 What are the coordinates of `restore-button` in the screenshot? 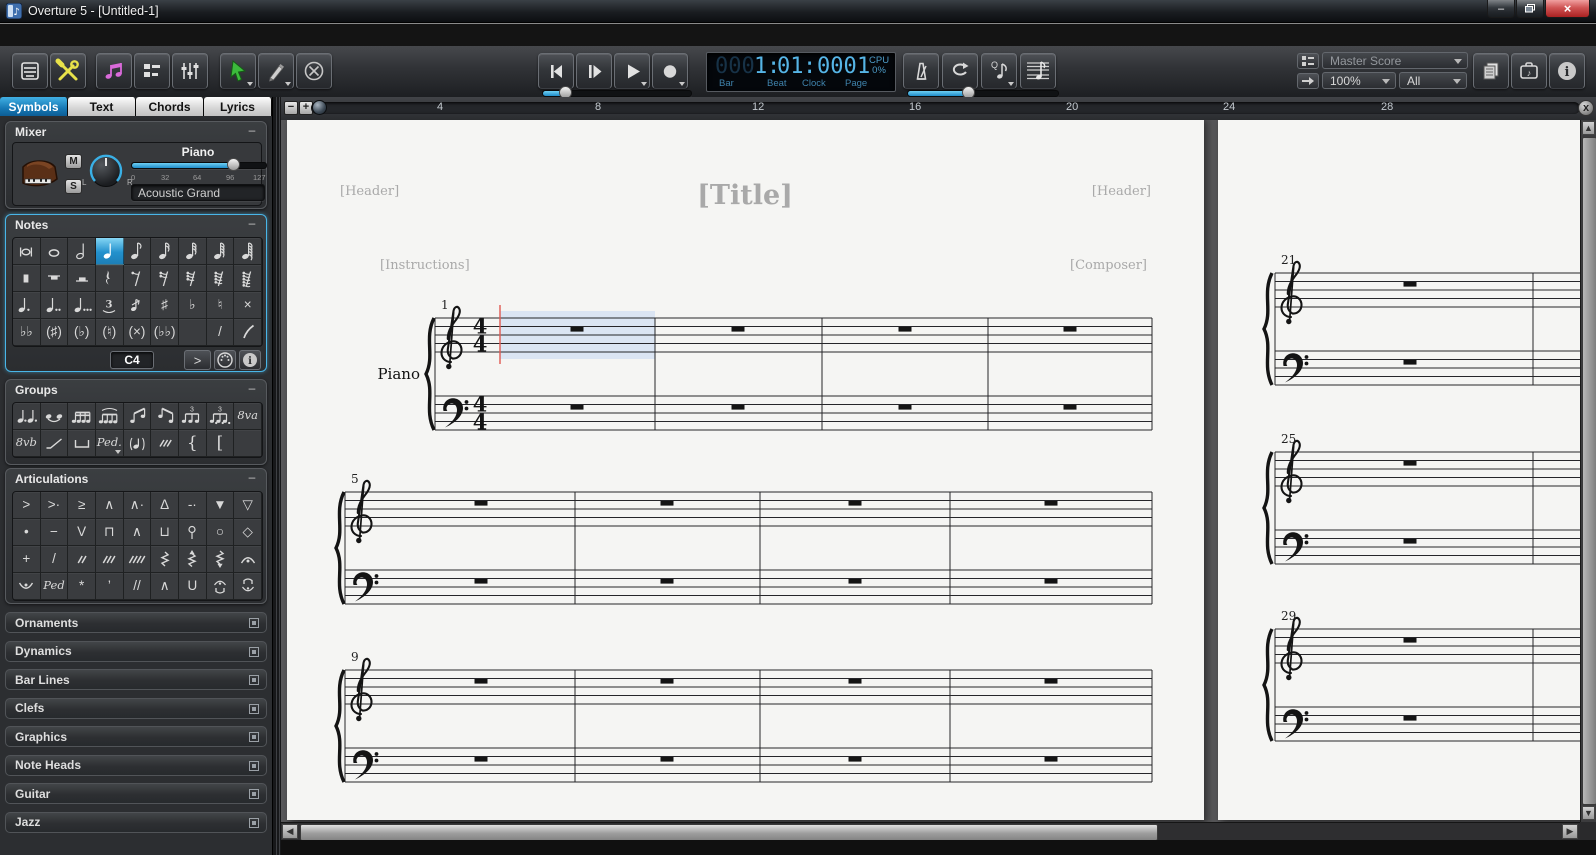 It's located at (1530, 9).